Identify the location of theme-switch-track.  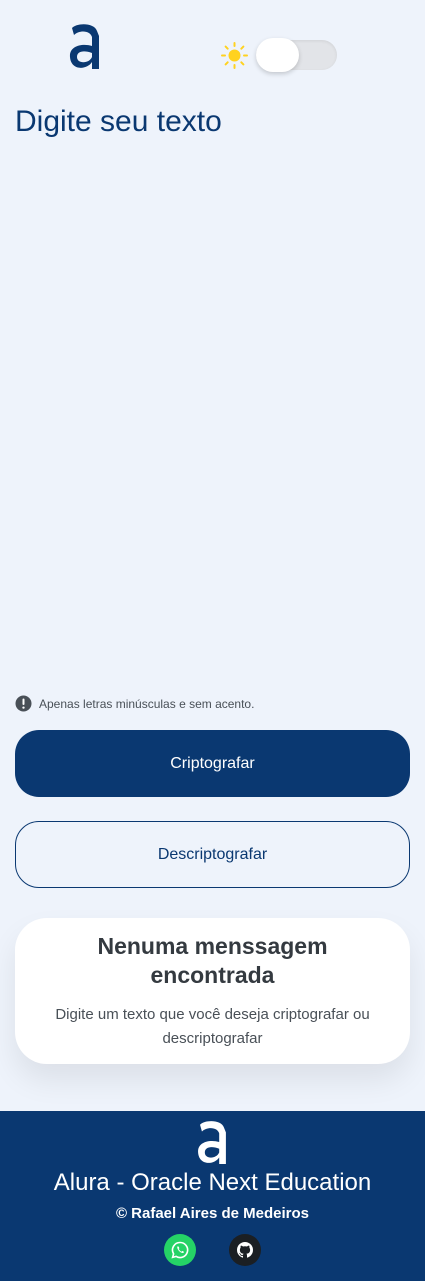
(296, 55).